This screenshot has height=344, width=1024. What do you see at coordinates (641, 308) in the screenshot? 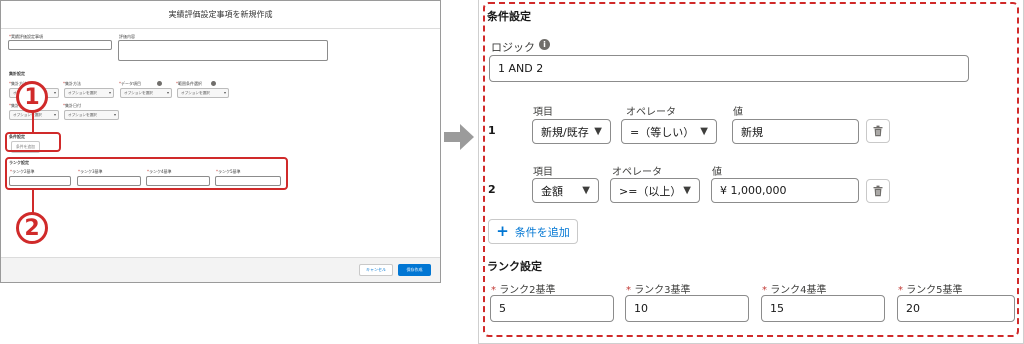
I see `rank3-value: 10` at bounding box center [641, 308].